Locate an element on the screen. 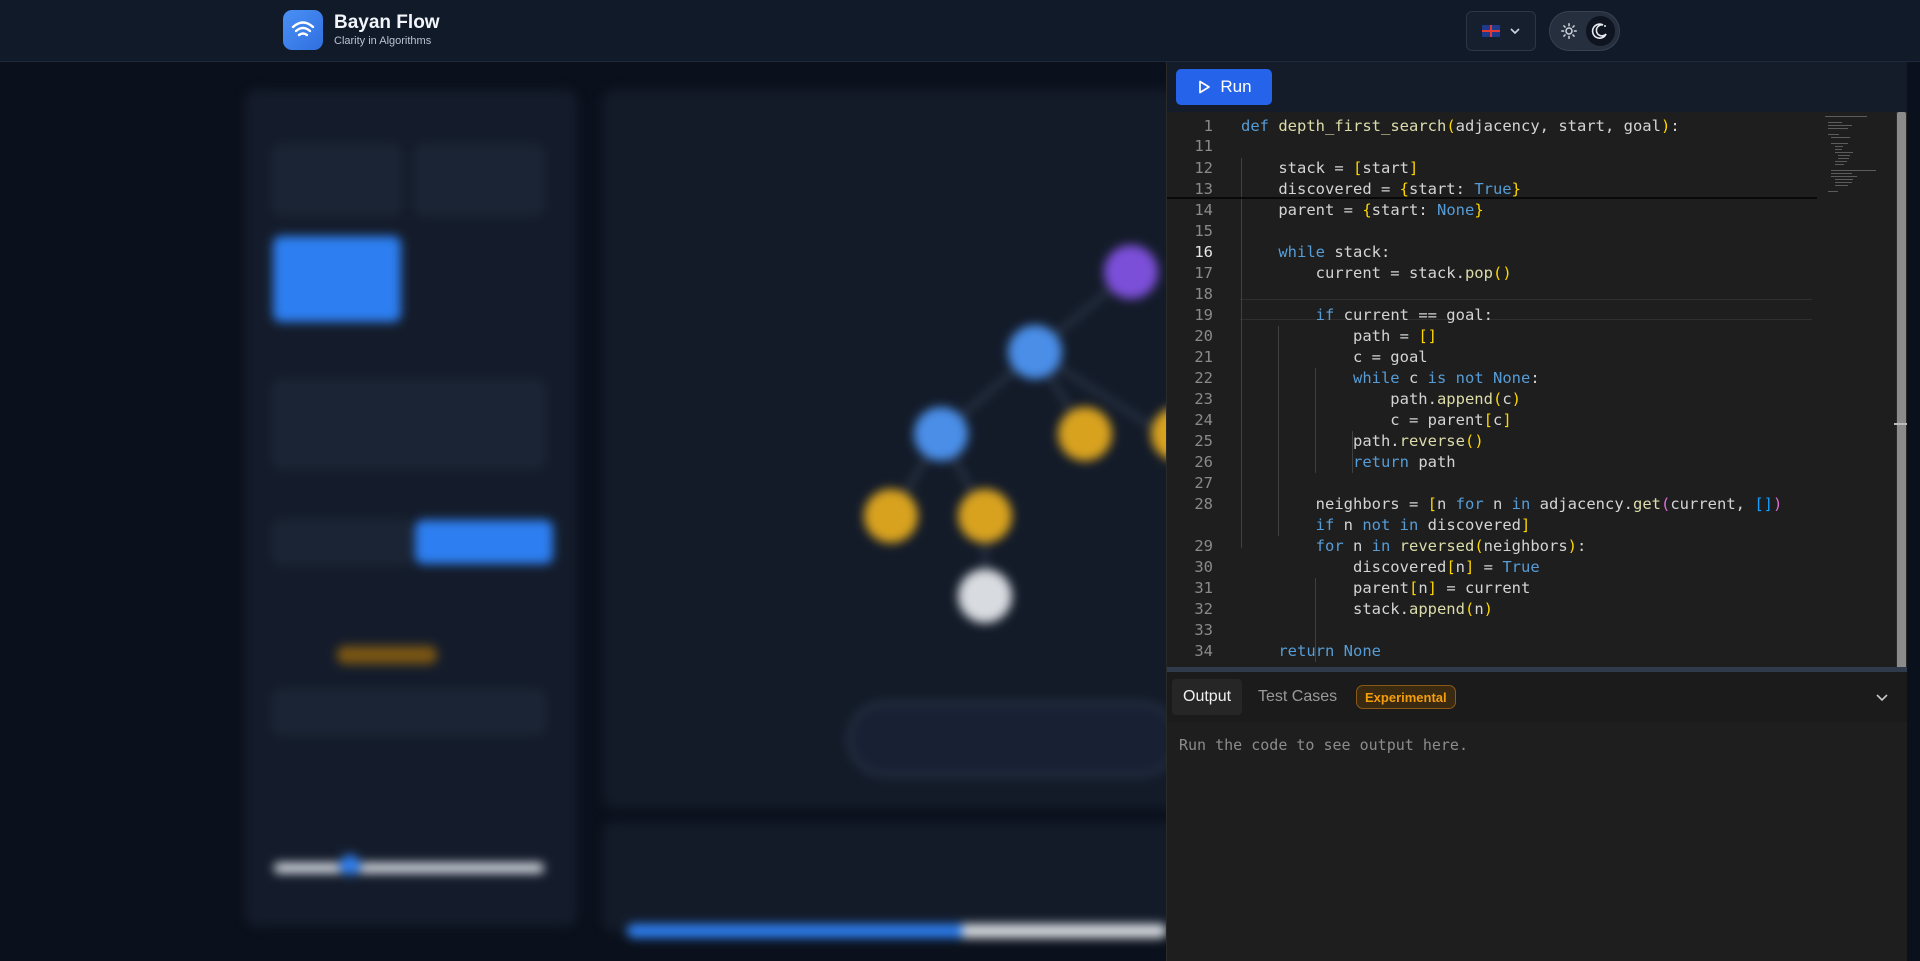 The height and width of the screenshot is (961, 1920). line-number: 12 is located at coordinates (1203, 168).